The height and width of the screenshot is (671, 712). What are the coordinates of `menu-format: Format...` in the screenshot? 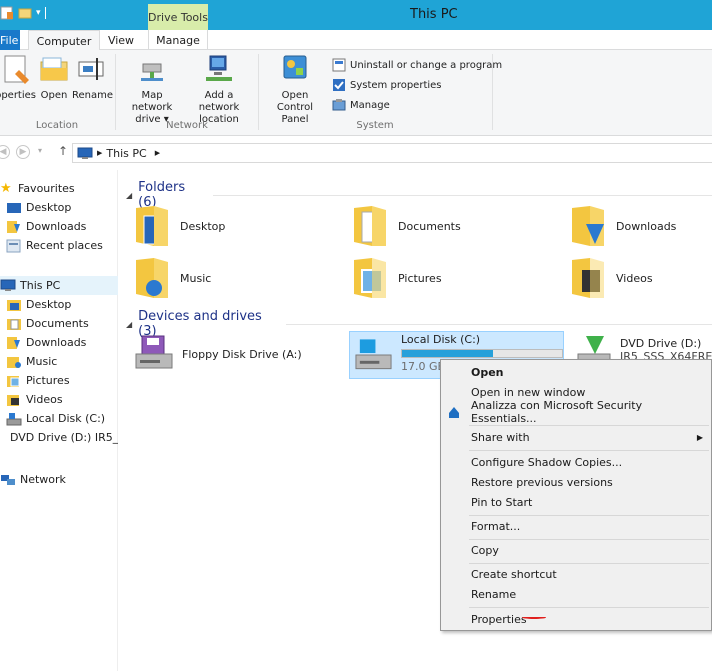 It's located at (576, 526).